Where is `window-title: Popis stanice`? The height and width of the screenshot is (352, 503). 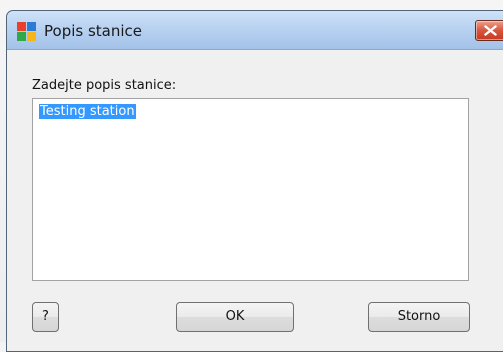
window-title: Popis stanice is located at coordinates (93, 31).